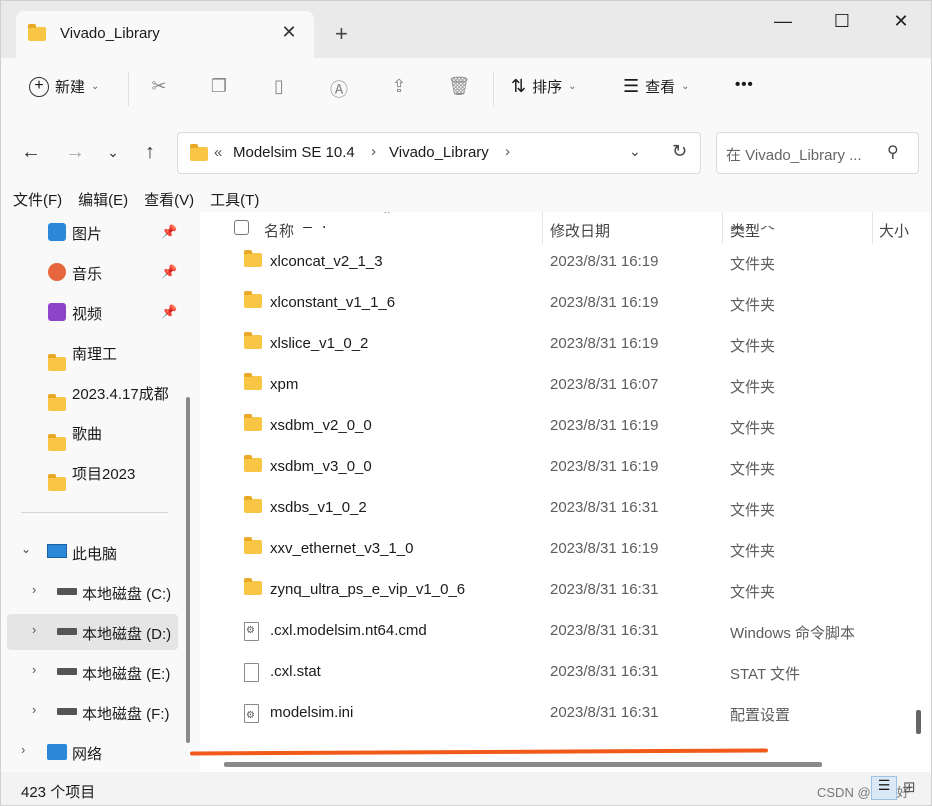 This screenshot has height=806, width=932. I want to click on sidebar-item-label: 本地磁盘 (D:), so click(127, 634).